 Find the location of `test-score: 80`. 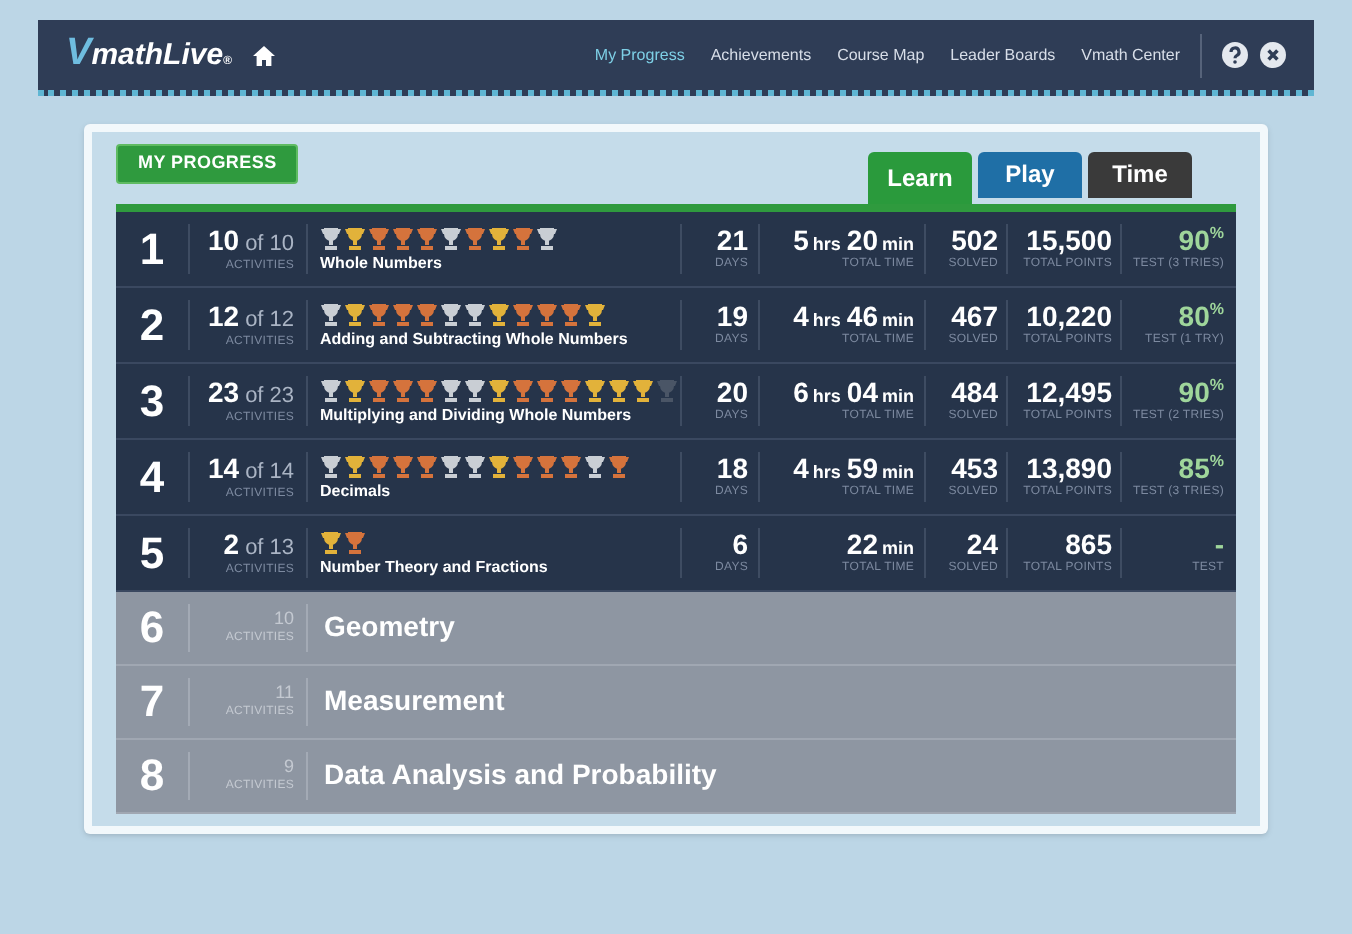

test-score: 80 is located at coordinates (1194, 316).